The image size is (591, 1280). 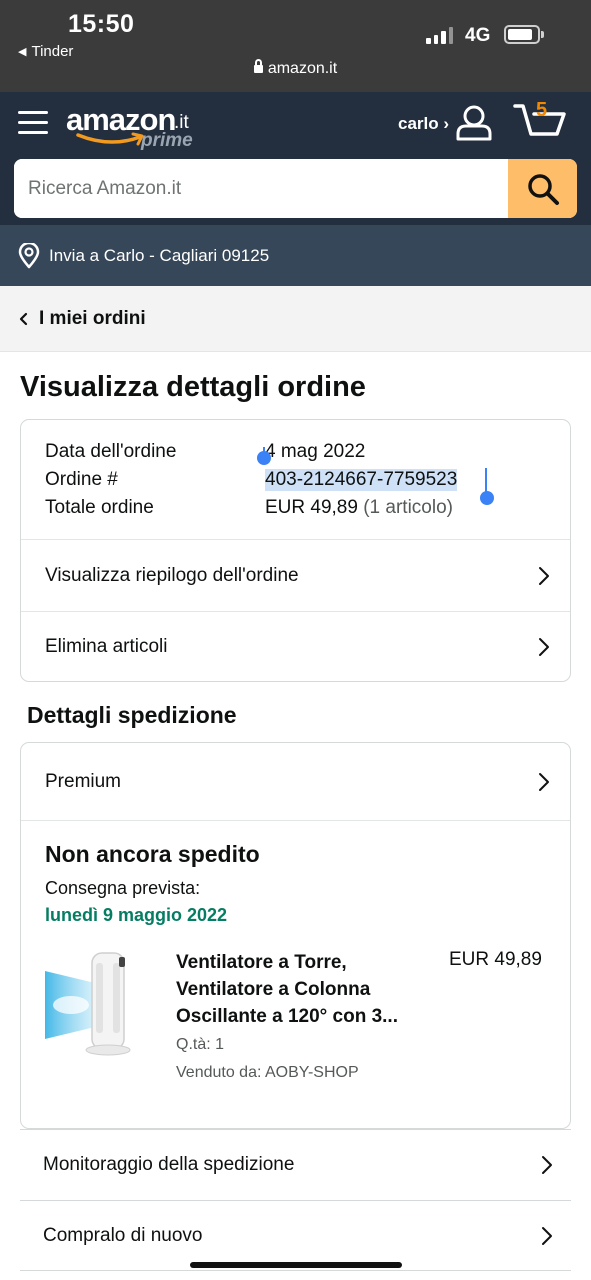 I want to click on breadcrumb-label: I miei ordini, so click(x=92, y=318).